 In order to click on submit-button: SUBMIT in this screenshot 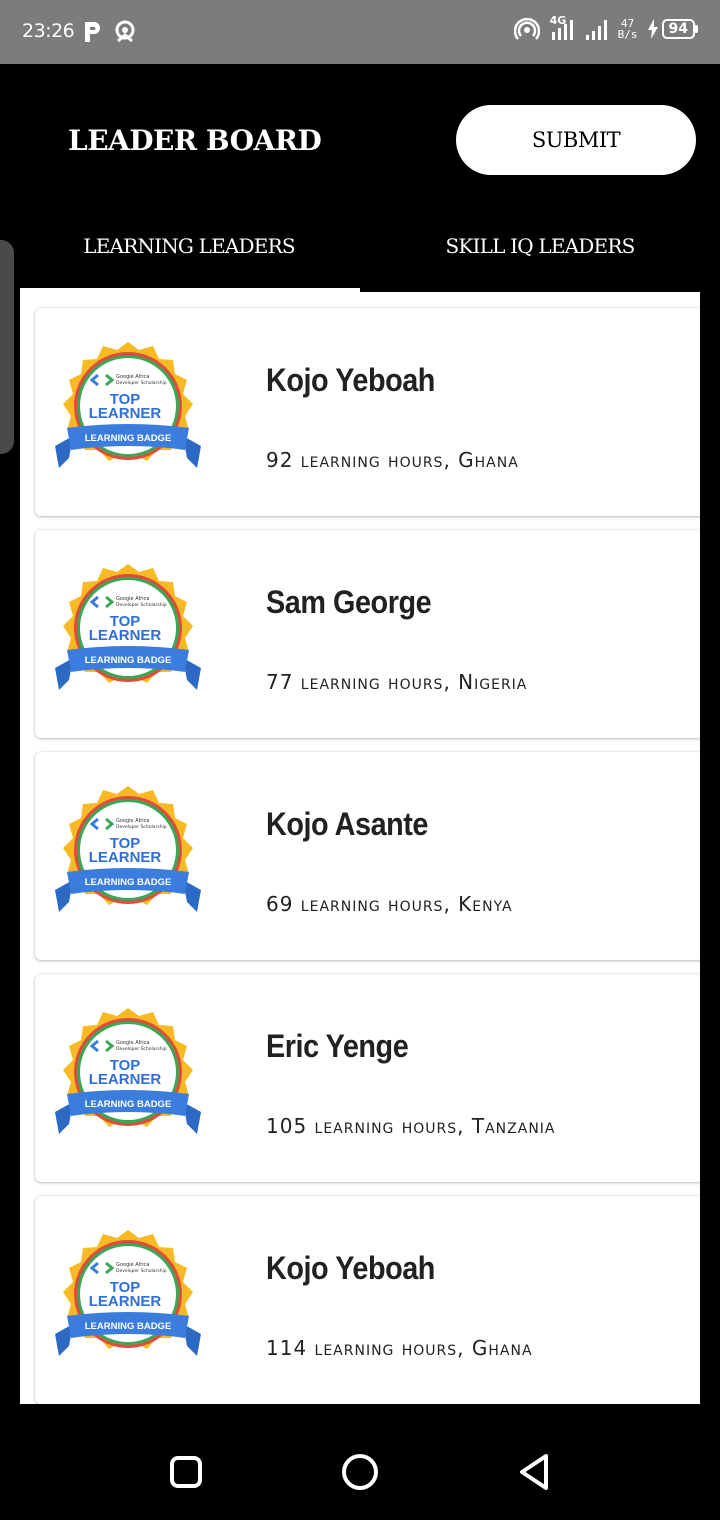, I will do `click(576, 140)`.